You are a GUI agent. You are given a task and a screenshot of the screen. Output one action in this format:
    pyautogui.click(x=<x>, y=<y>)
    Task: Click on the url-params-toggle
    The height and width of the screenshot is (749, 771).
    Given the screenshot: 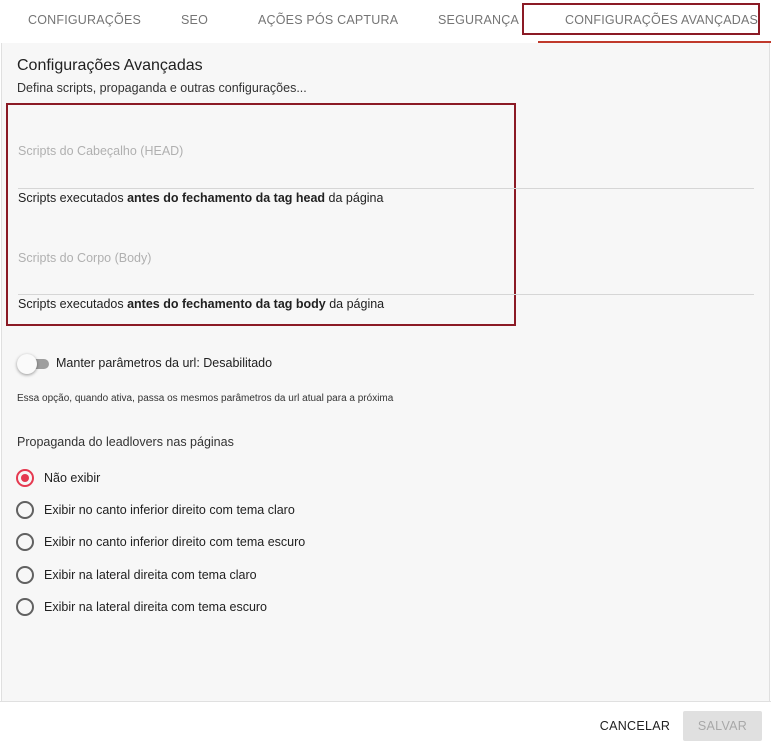 What is the action you would take?
    pyautogui.click(x=33, y=364)
    